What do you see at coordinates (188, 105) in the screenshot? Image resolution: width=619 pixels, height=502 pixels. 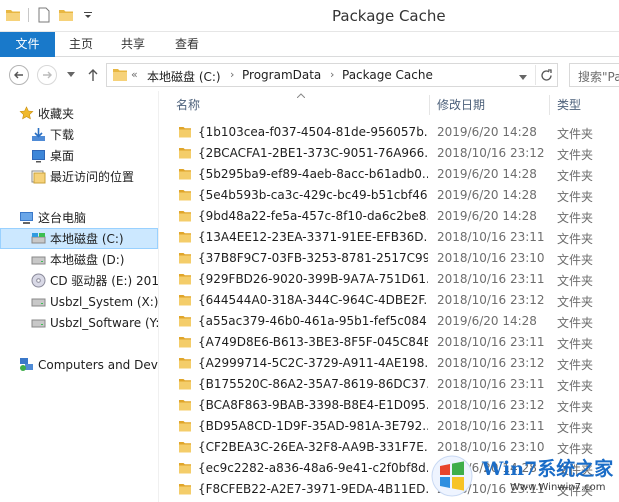 I see `column-header-name: 名称` at bounding box center [188, 105].